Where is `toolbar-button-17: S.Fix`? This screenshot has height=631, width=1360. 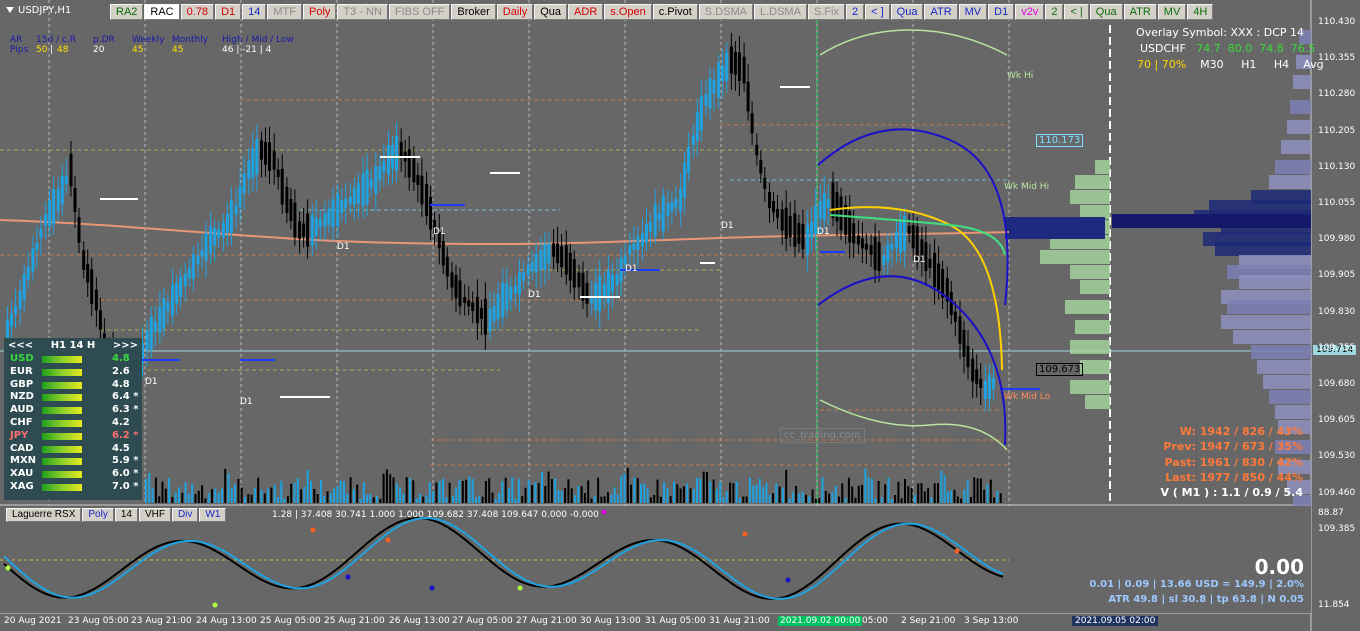 toolbar-button-17: S.Fix is located at coordinates (826, 12).